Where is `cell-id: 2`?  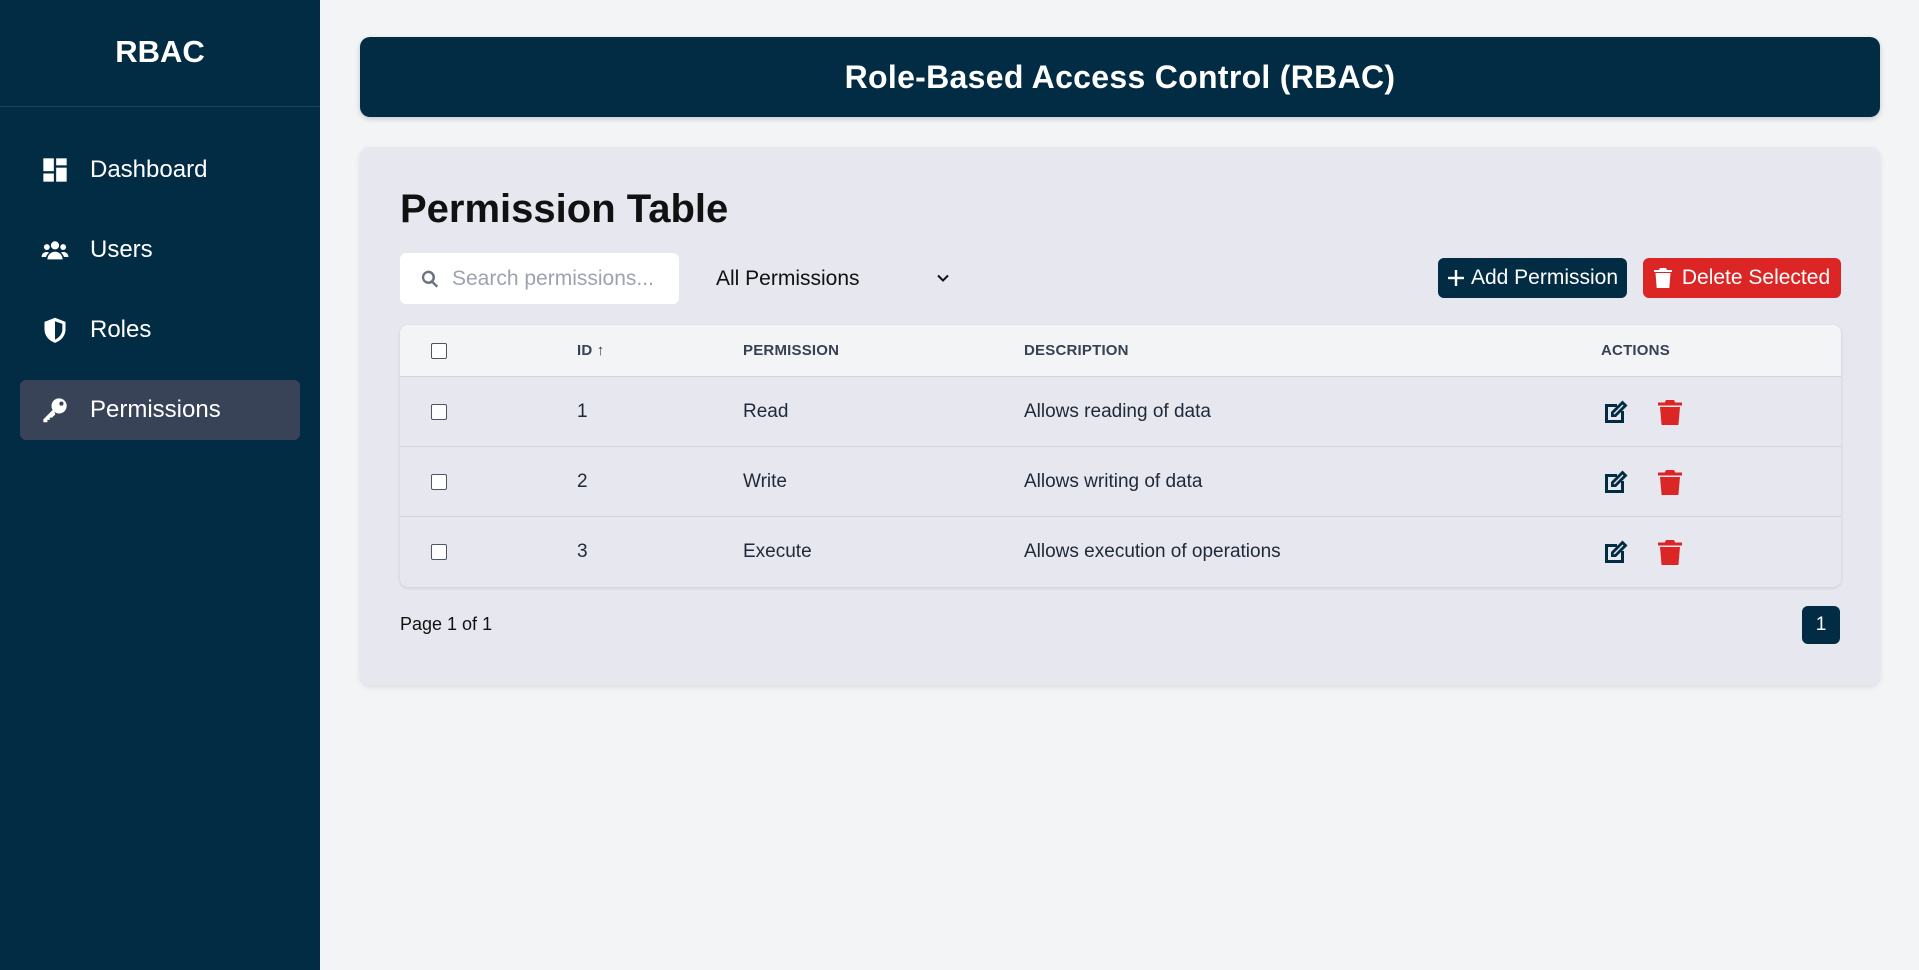
cell-id: 2 is located at coordinates (582, 481).